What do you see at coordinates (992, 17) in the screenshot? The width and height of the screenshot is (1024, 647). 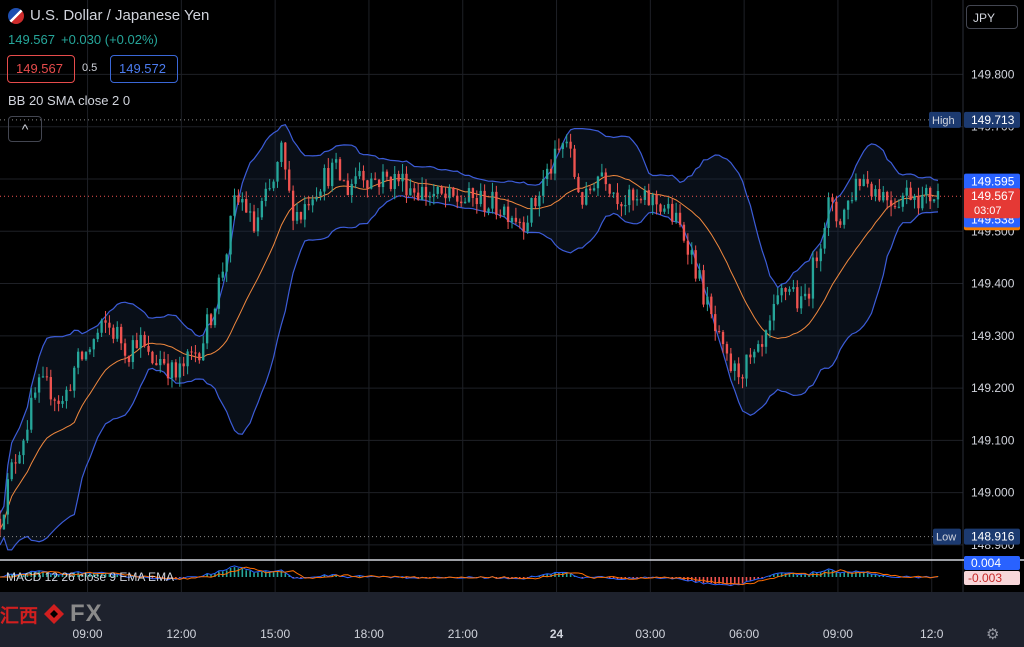 I see `currency-selector: JPY` at bounding box center [992, 17].